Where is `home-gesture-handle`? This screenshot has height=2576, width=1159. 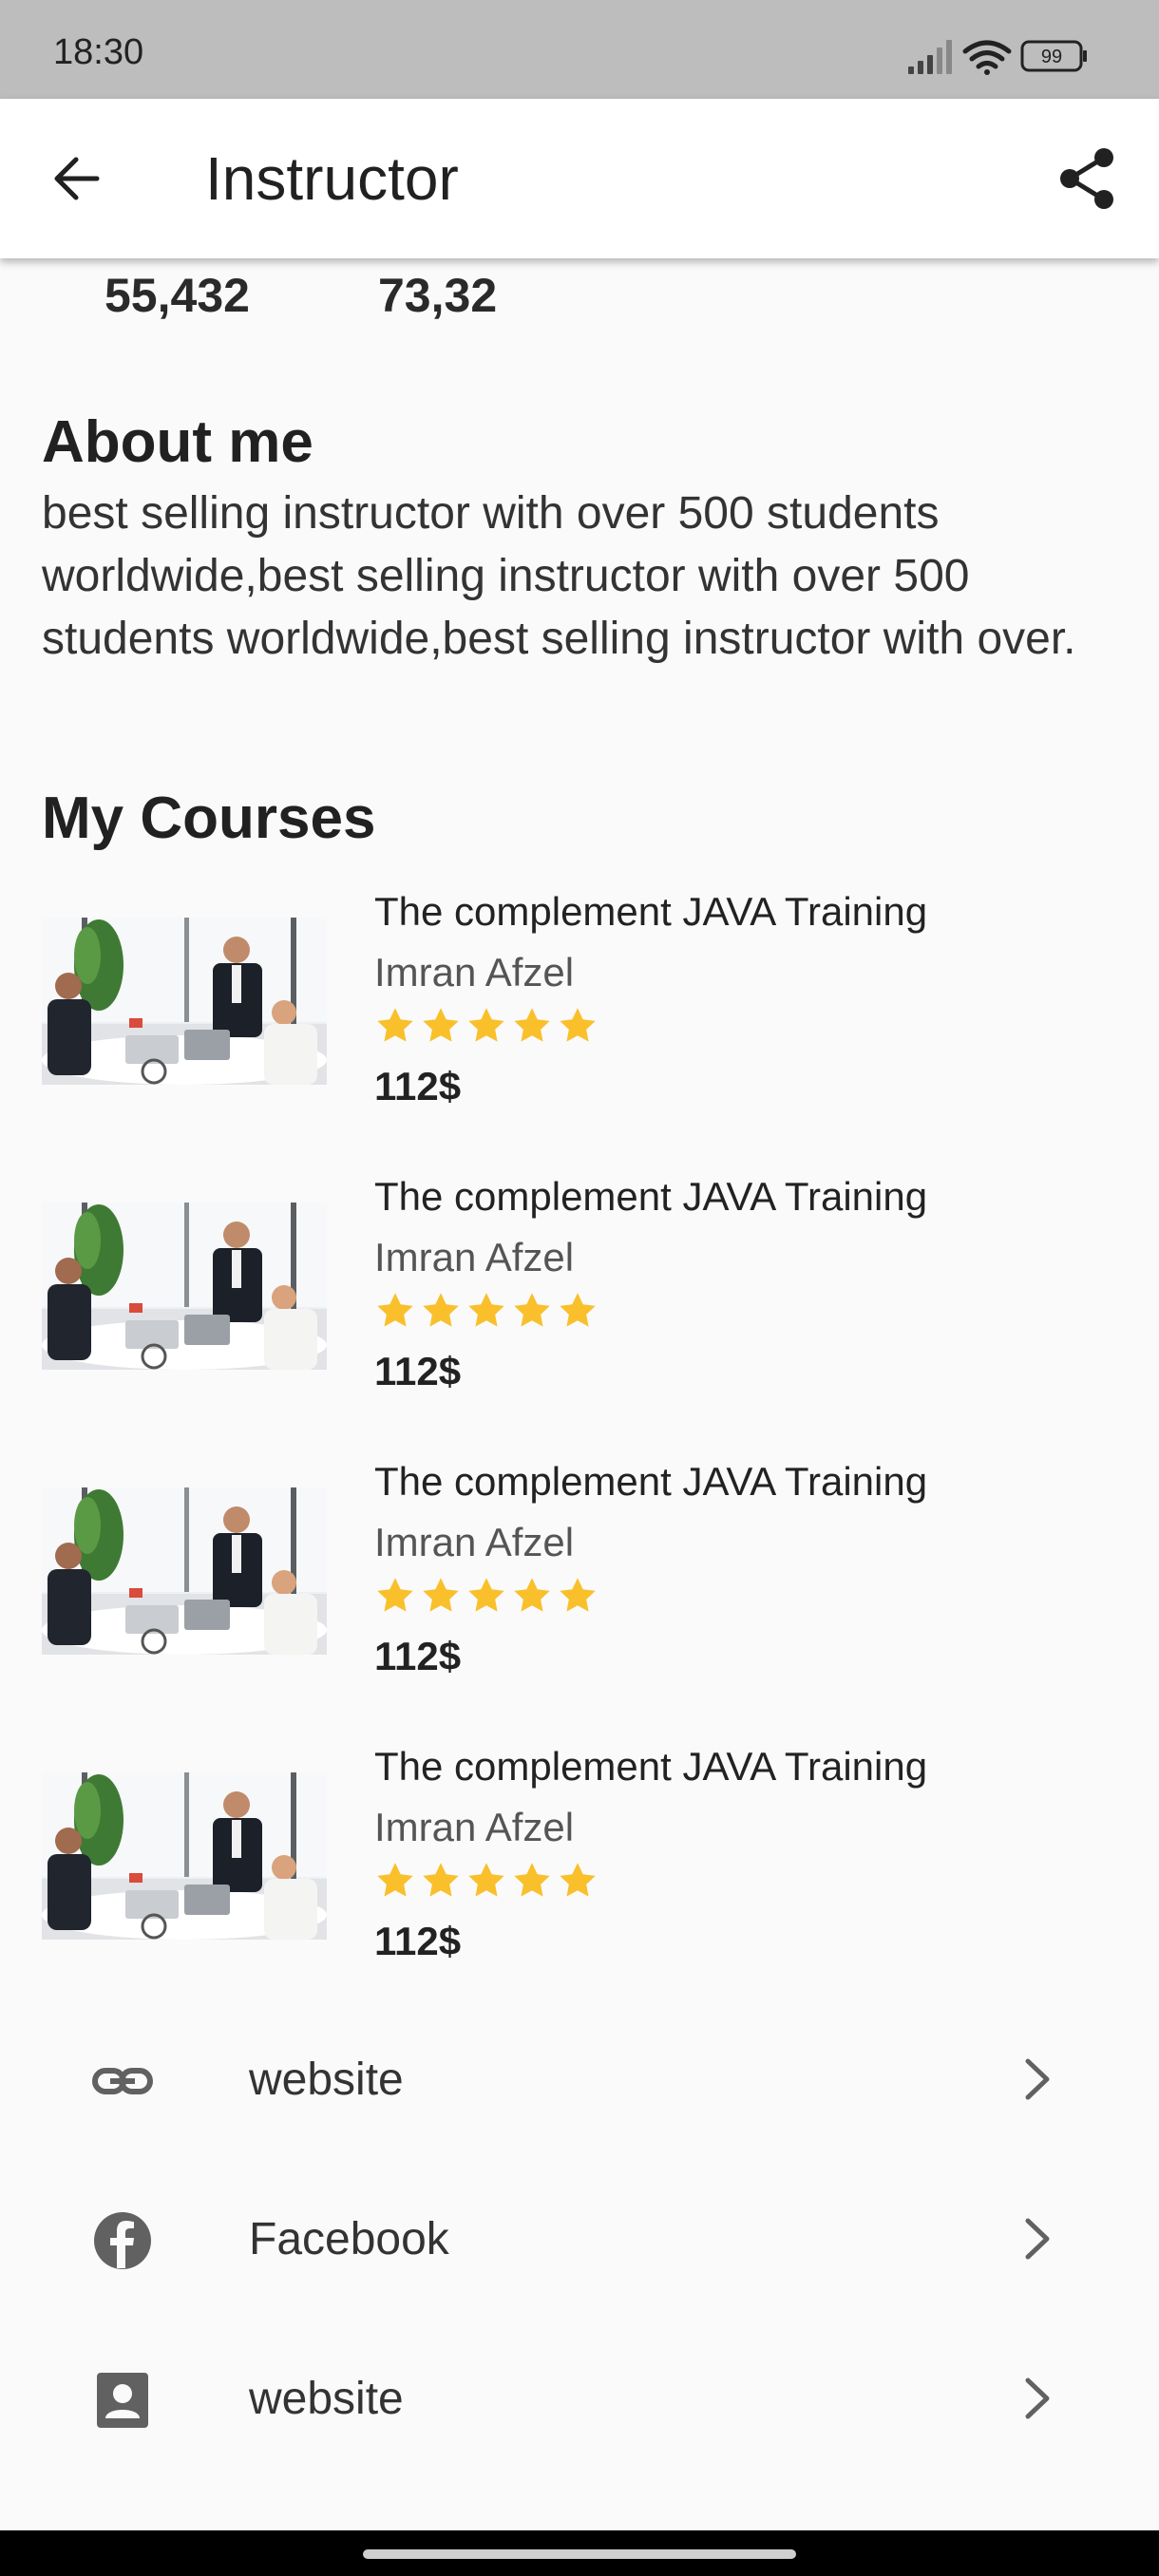 home-gesture-handle is located at coordinates (579, 2554).